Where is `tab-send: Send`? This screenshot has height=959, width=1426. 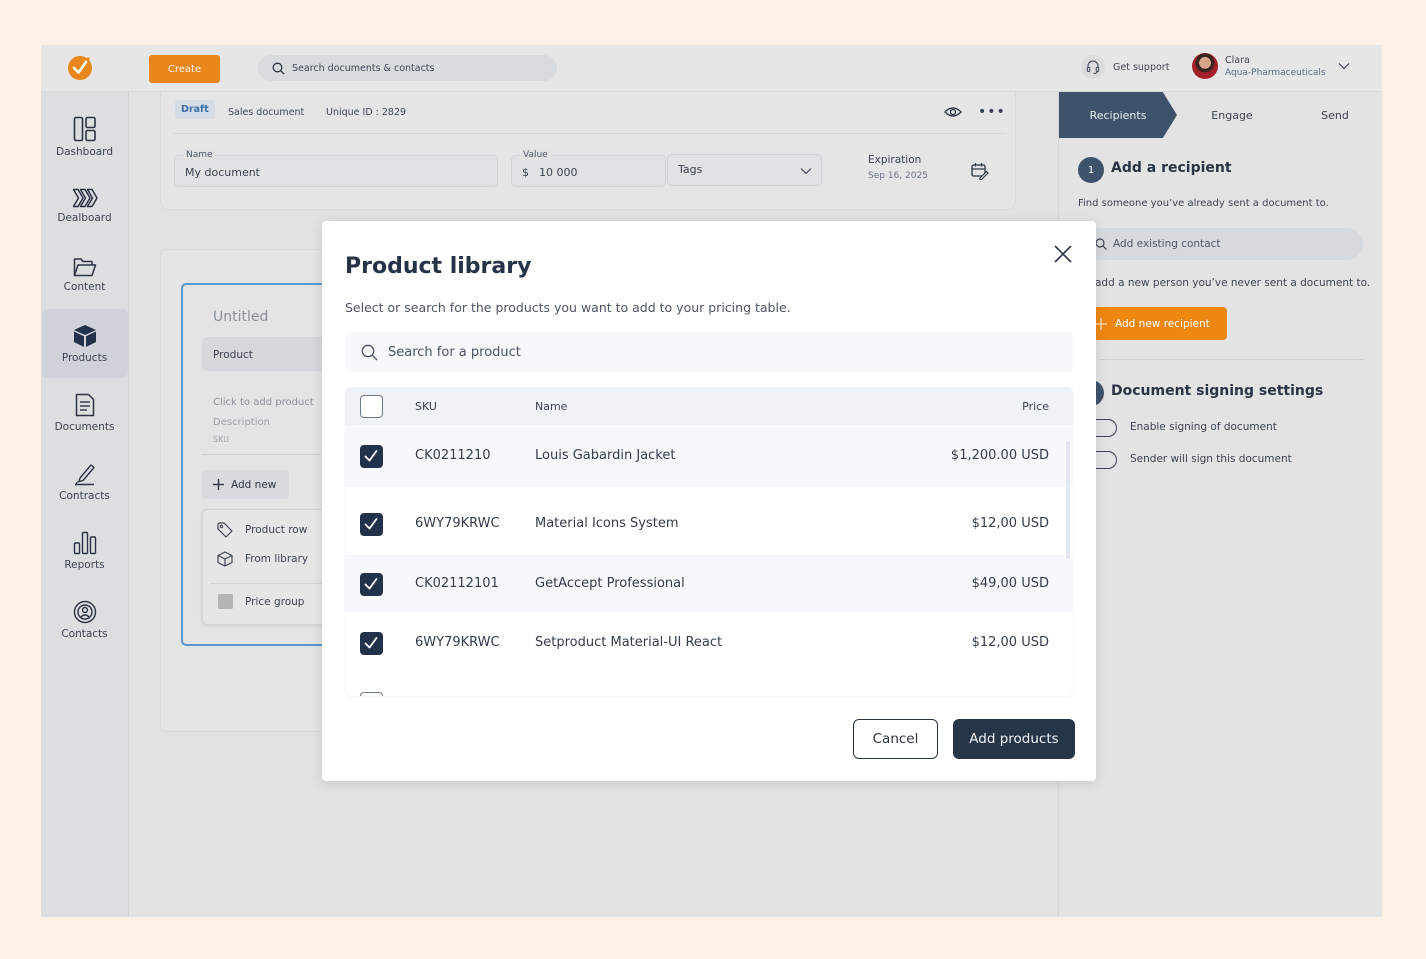 tab-send: Send is located at coordinates (1334, 115).